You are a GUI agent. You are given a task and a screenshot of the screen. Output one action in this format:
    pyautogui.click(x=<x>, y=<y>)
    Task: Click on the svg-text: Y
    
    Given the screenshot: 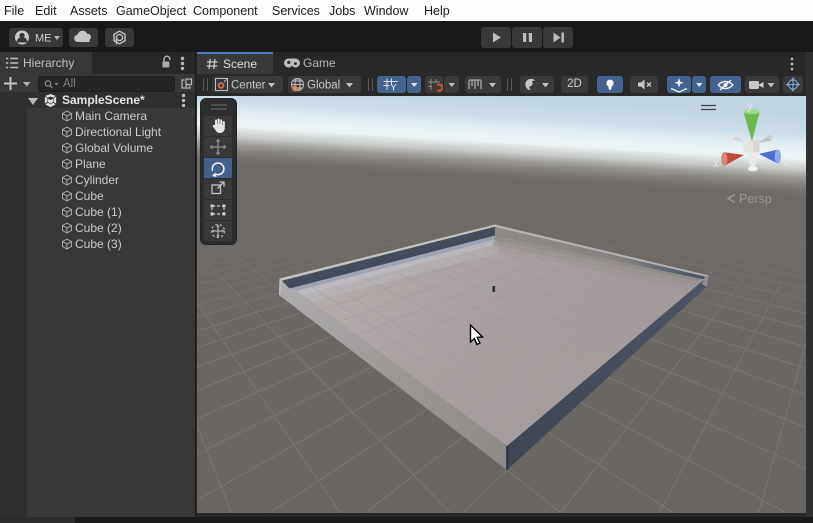 What is the action you would take?
    pyautogui.click(x=394, y=88)
    